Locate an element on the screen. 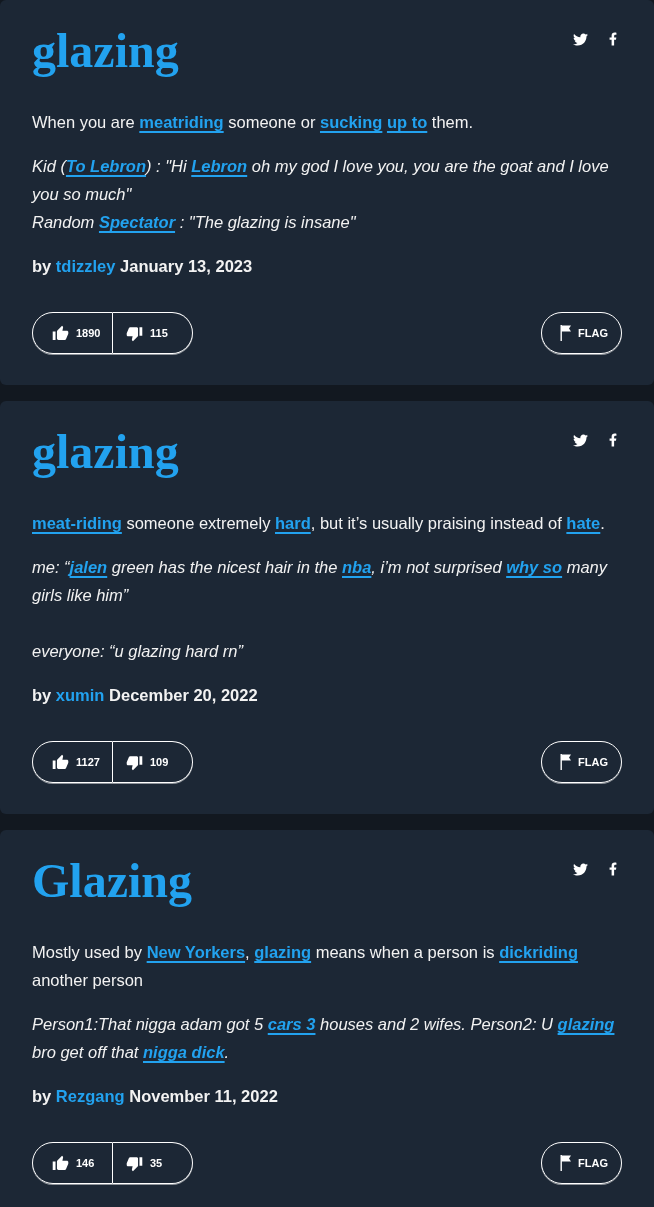 This screenshot has height=1207, width=654. word-link: hard is located at coordinates (293, 523).